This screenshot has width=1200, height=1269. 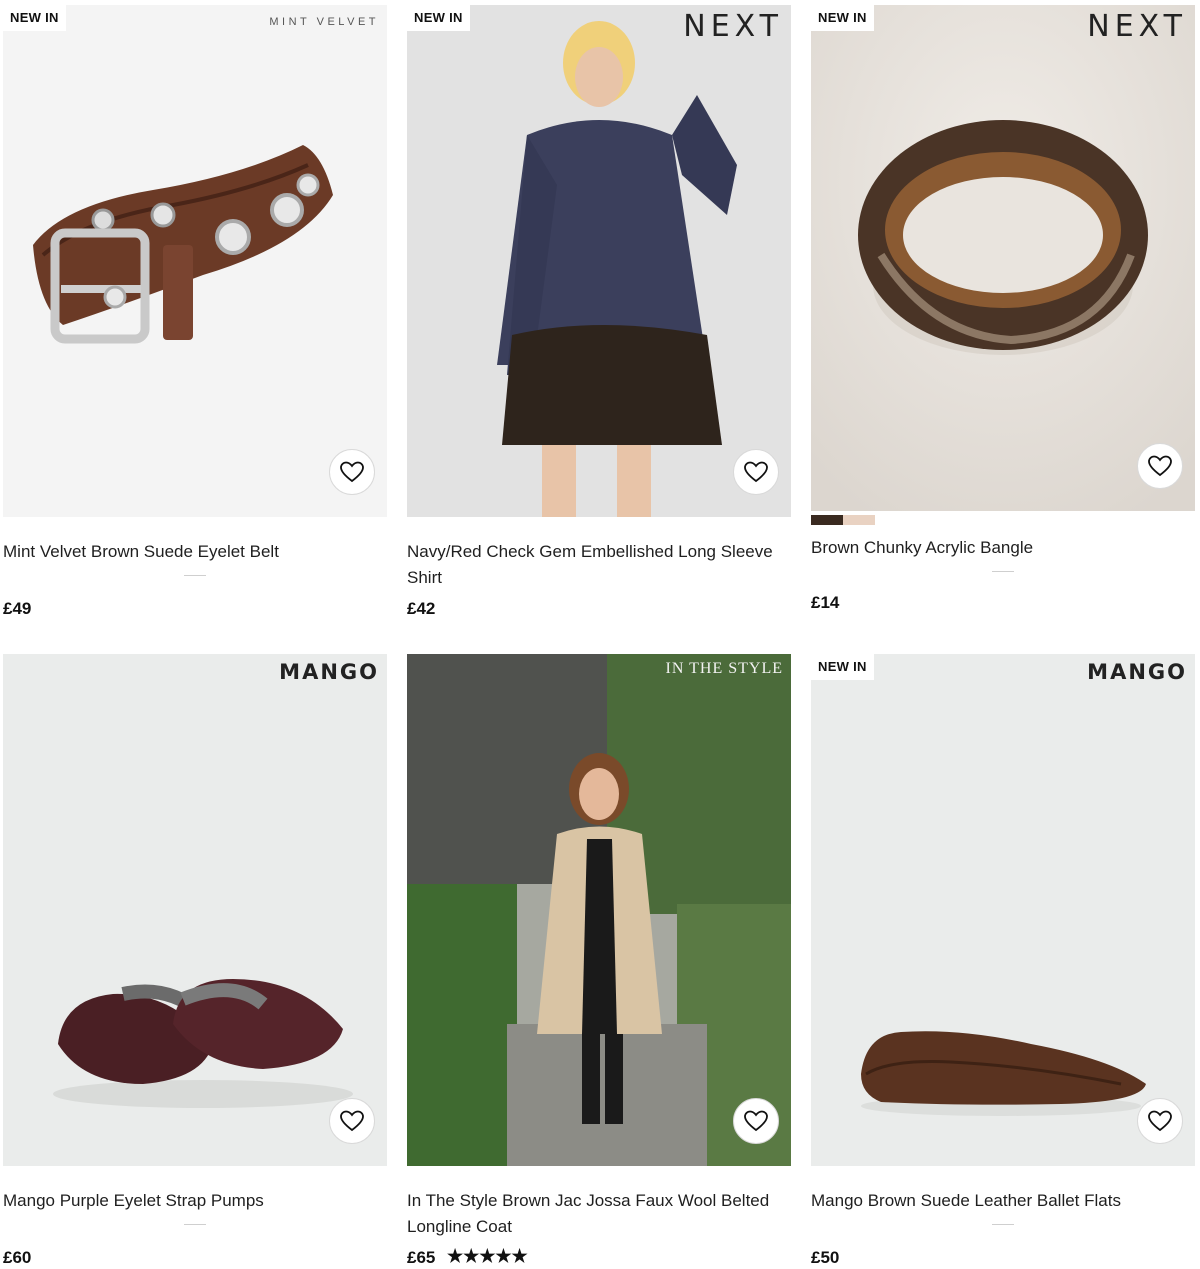 What do you see at coordinates (487, 1256) in the screenshot?
I see `rating-stars: ★★★★★` at bounding box center [487, 1256].